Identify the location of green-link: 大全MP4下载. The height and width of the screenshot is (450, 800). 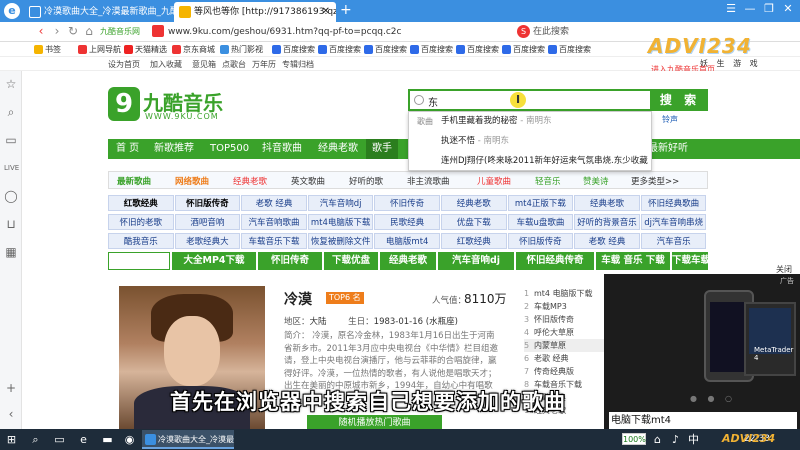
(214, 261).